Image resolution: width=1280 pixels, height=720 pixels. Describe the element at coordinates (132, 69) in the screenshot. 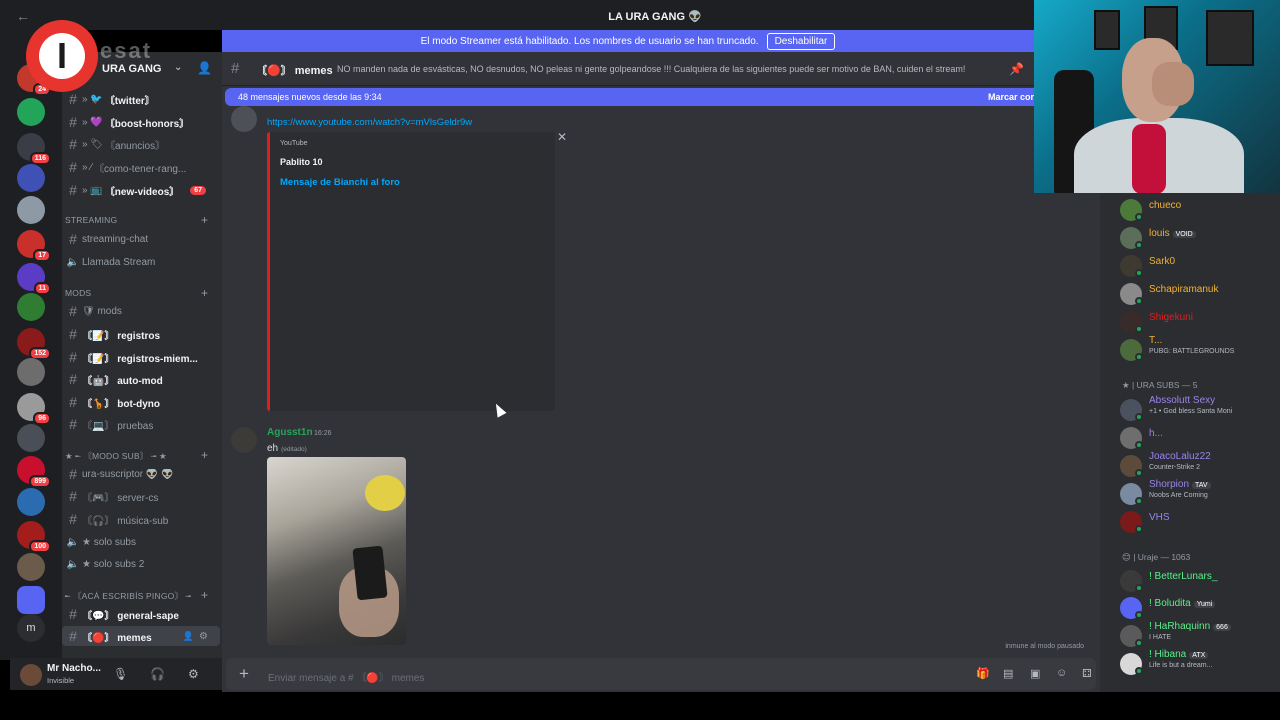

I see `server-name: URA GANG` at that location.